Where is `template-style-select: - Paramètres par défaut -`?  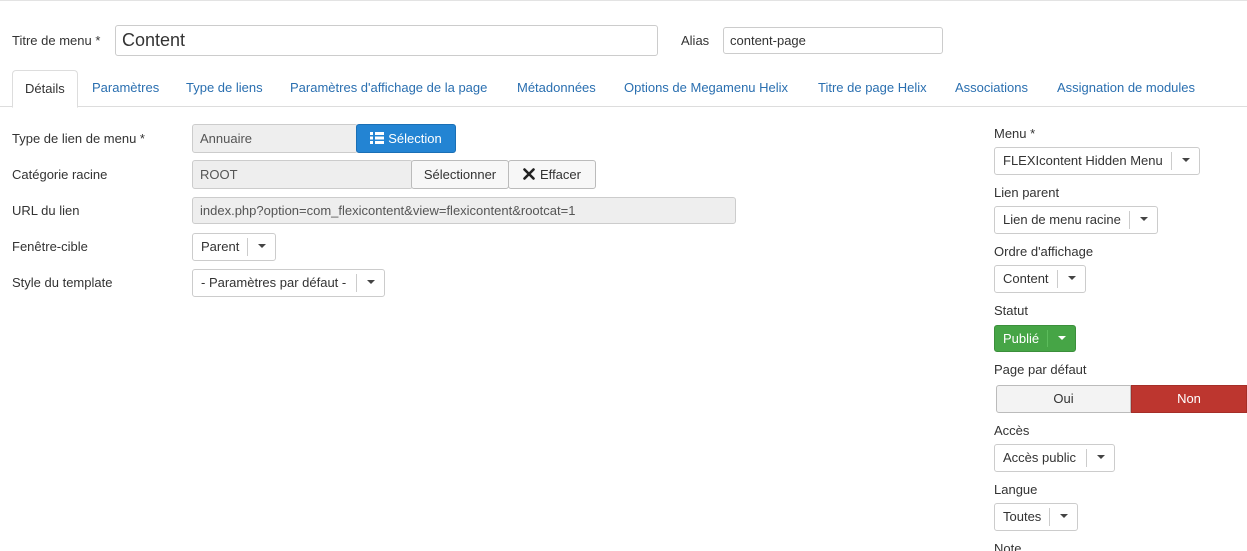 template-style-select: - Paramètres par défaut - is located at coordinates (288, 283).